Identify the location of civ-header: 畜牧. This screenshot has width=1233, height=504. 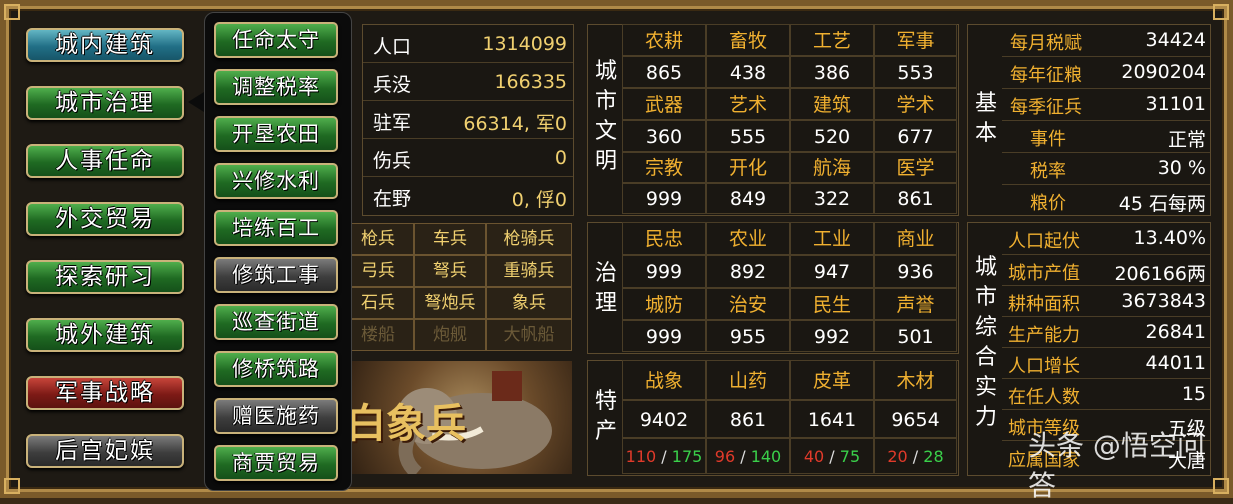
(748, 40).